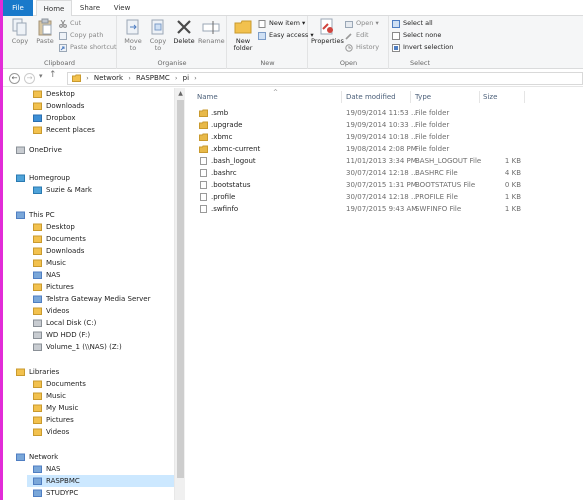 The image size is (583, 500). I want to click on videos-icon, so click(37, 311).